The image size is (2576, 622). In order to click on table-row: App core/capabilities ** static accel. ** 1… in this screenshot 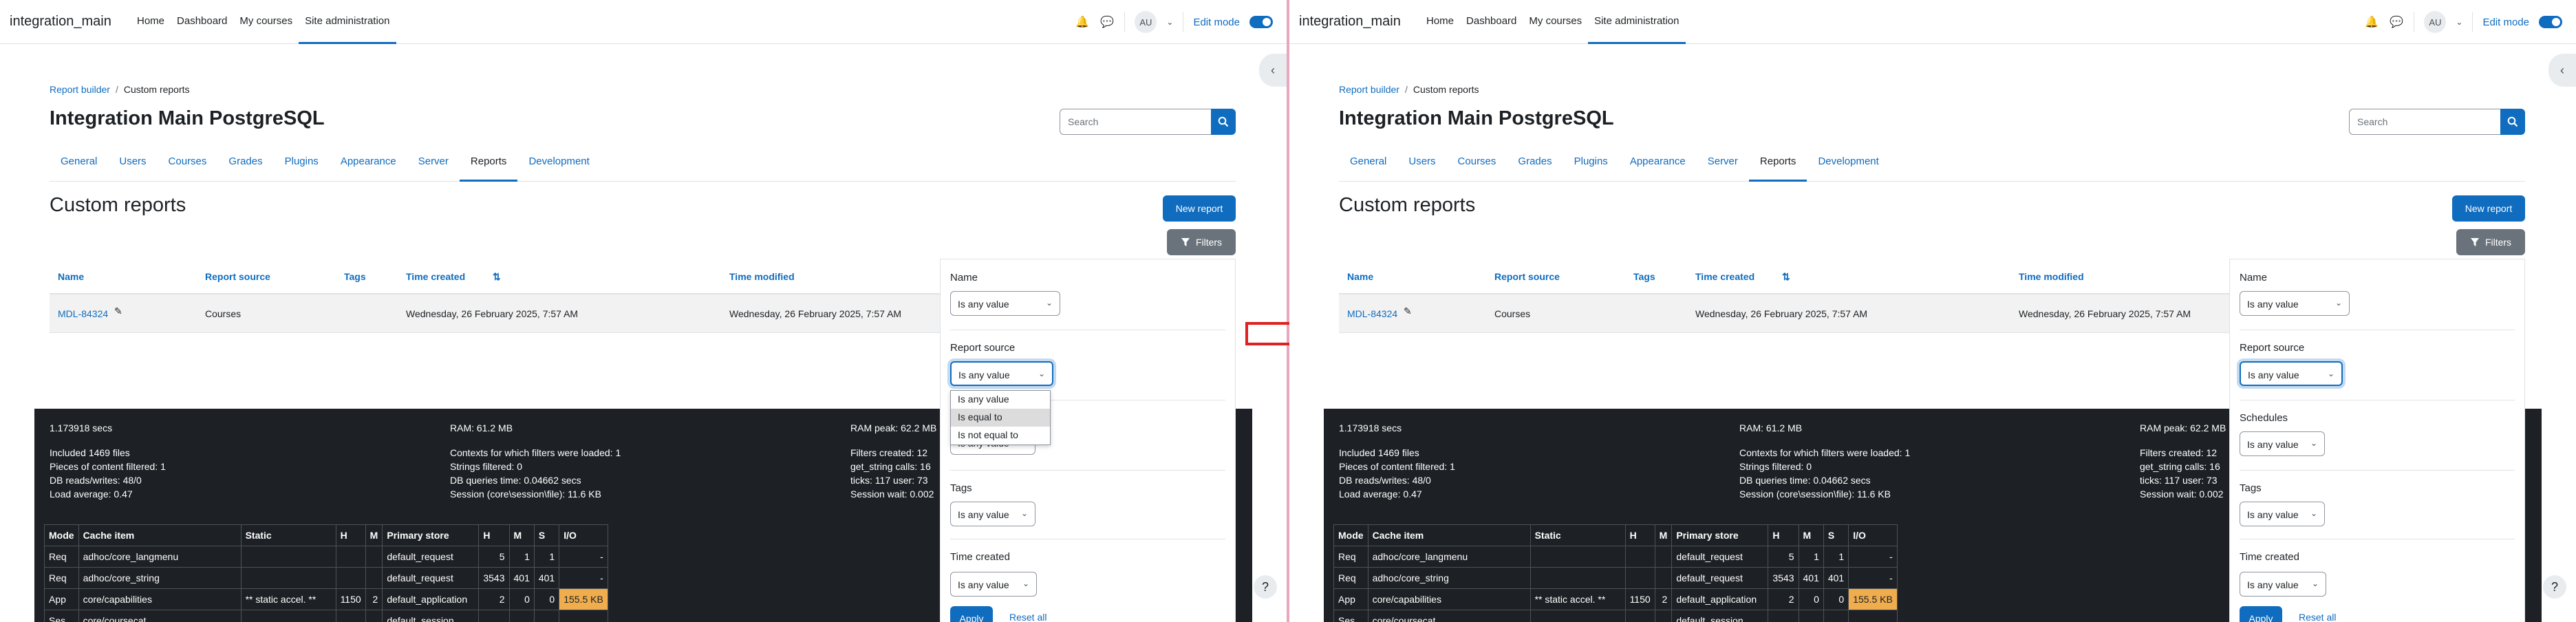, I will do `click(326, 599)`.